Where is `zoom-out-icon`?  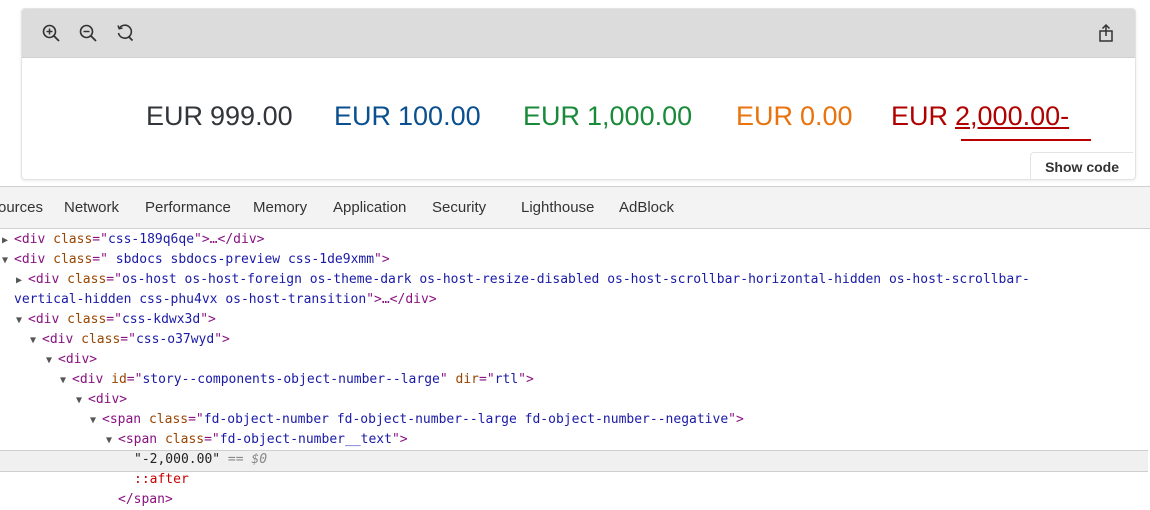 zoom-out-icon is located at coordinates (88, 33).